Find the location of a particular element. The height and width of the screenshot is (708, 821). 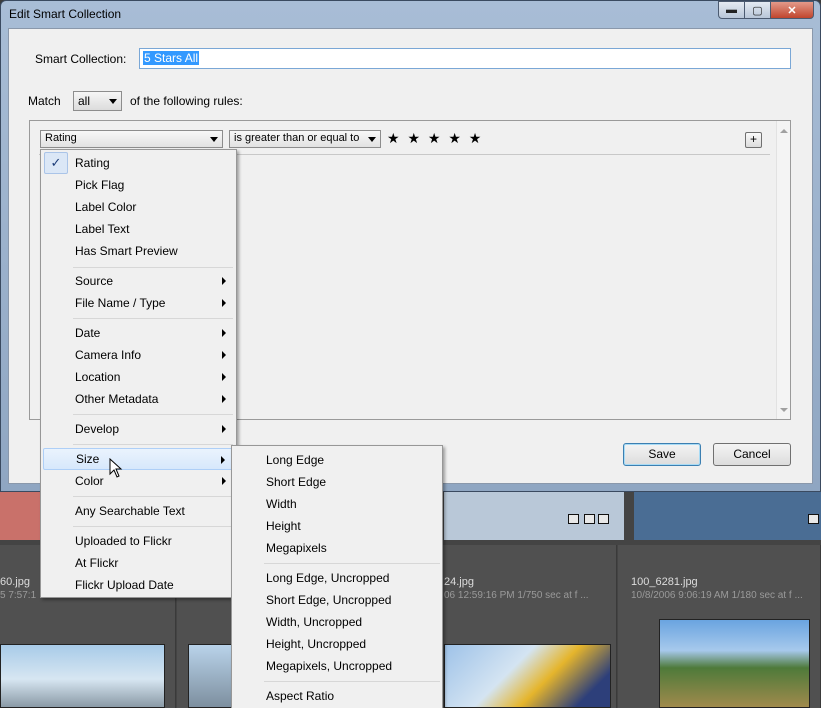

menu-item-camera-info: Camera Info is located at coordinates (138, 355).